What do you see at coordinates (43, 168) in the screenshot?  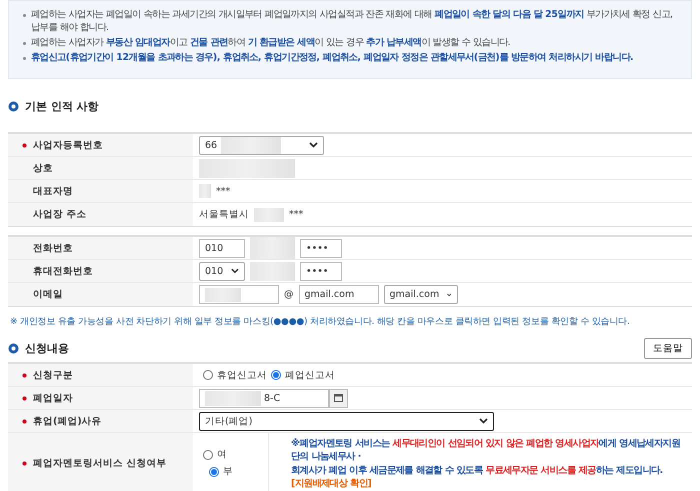 I see `field-label: 상호` at bounding box center [43, 168].